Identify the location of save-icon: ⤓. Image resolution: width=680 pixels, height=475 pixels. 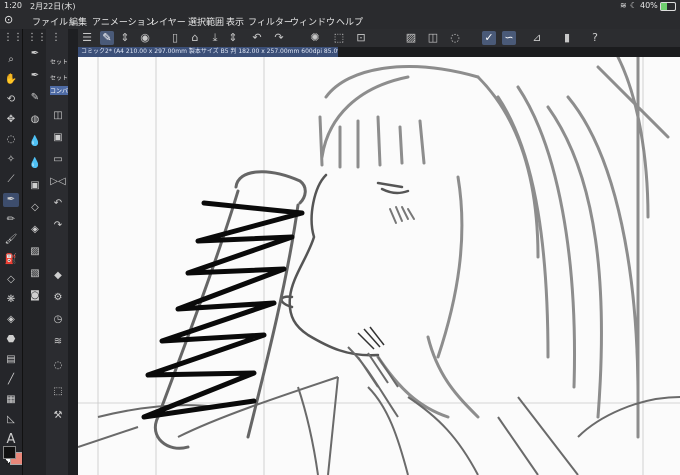
(215, 38).